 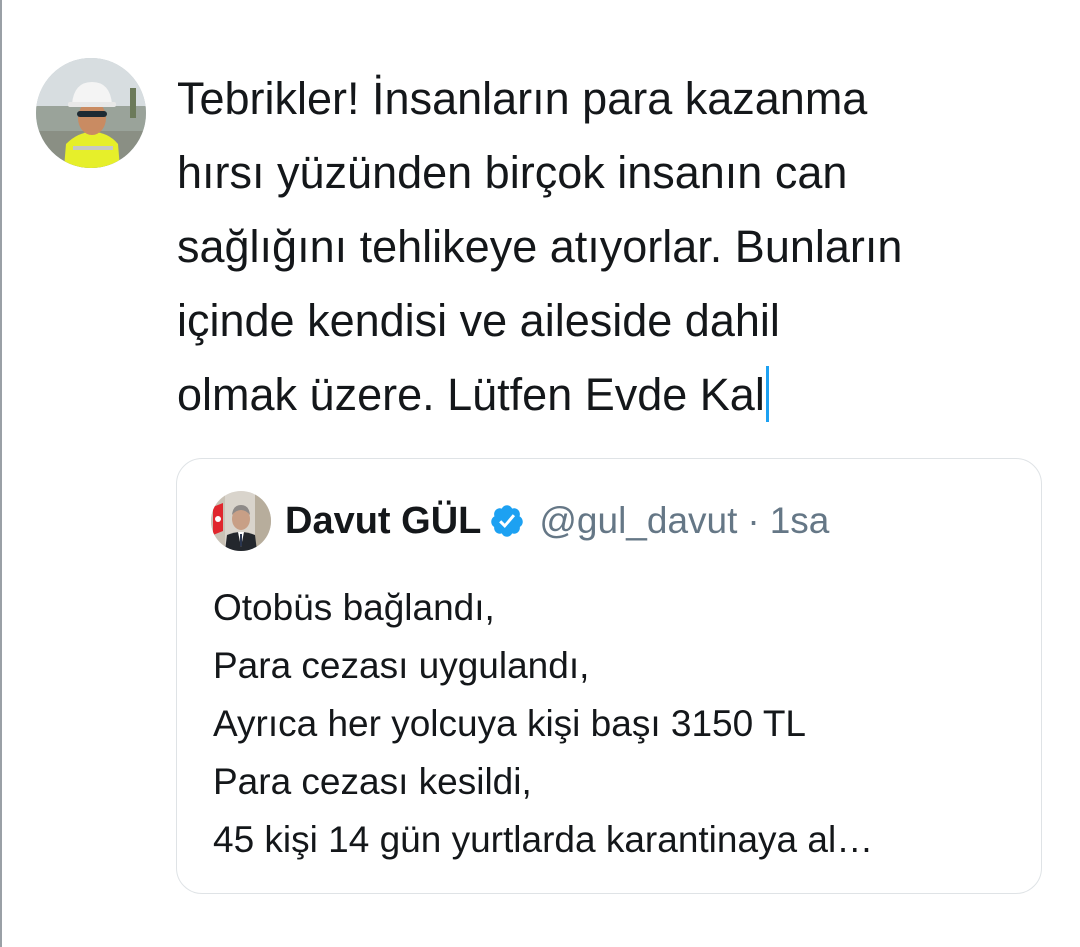 I want to click on window-edge, so click(x=1, y=473).